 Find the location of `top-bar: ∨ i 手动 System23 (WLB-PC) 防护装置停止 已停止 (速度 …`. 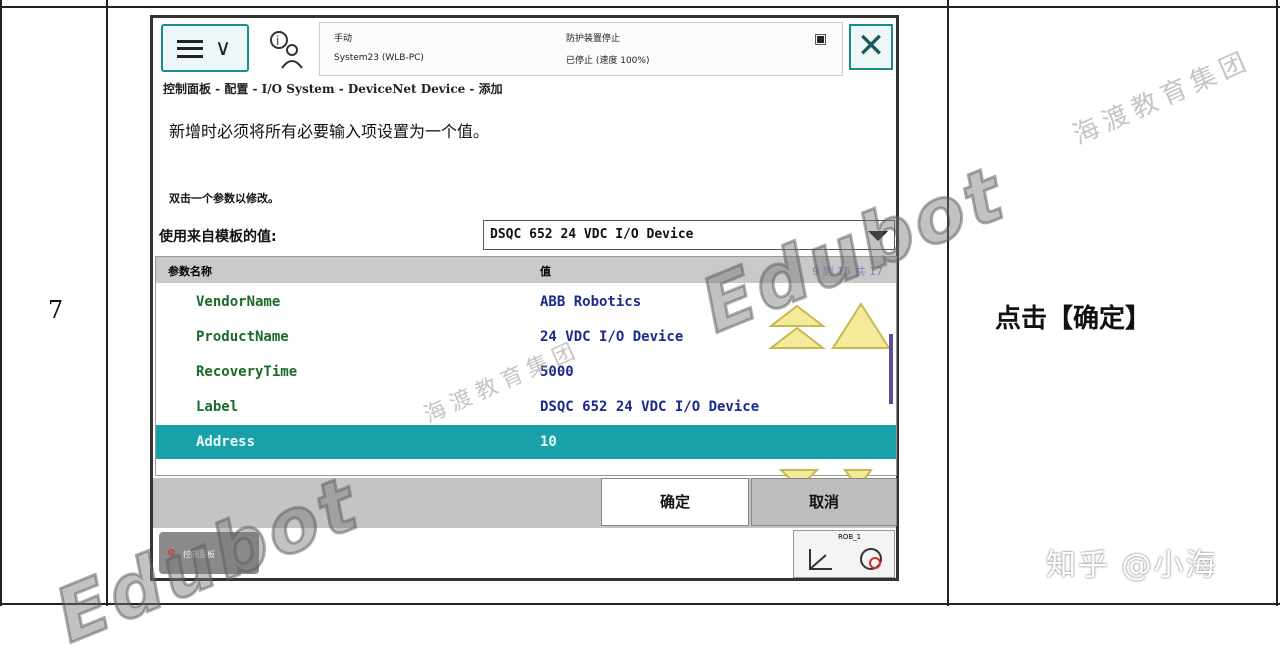

top-bar: ∨ i 手动 System23 (WLB-PC) 防护装置停止 已停止 (速度 … is located at coordinates (524, 48).